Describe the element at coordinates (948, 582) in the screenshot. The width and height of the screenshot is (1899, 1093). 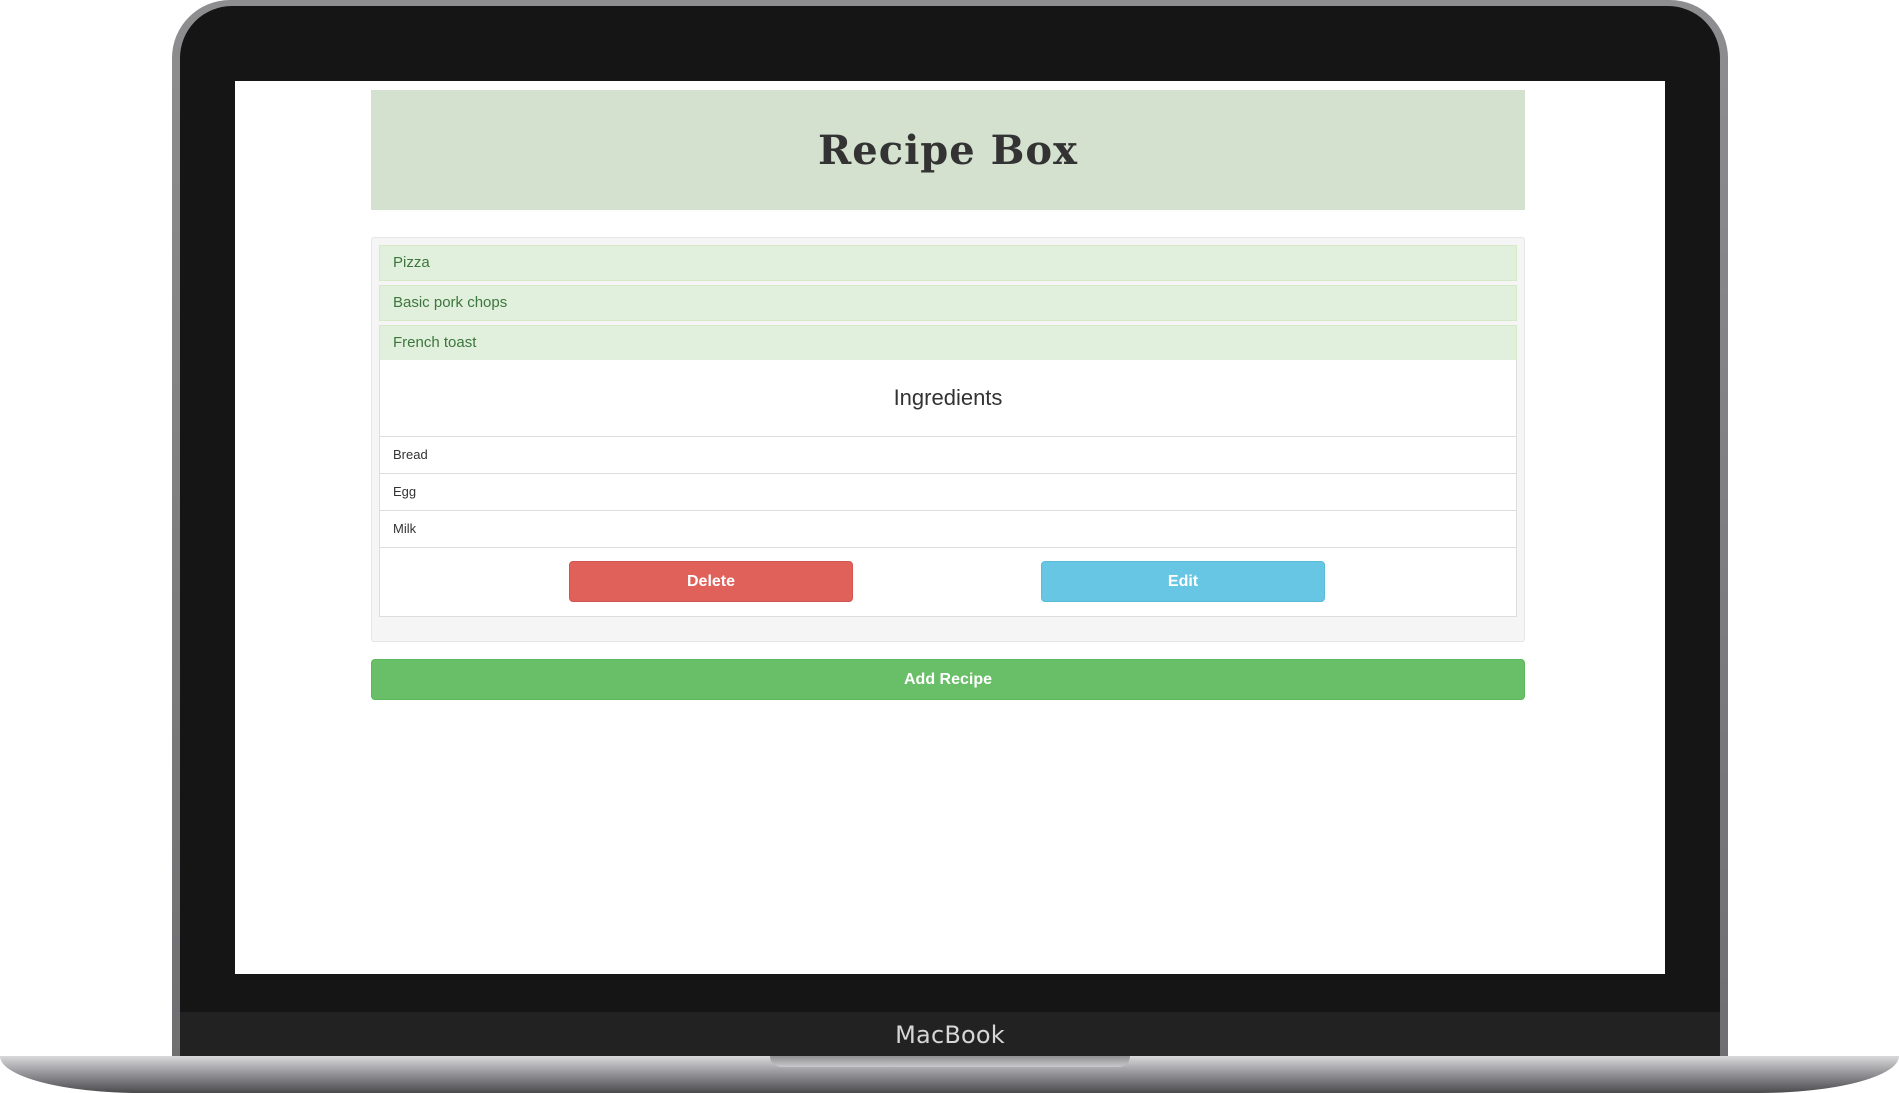
I see `recipe-actions: Delete Edit` at that location.